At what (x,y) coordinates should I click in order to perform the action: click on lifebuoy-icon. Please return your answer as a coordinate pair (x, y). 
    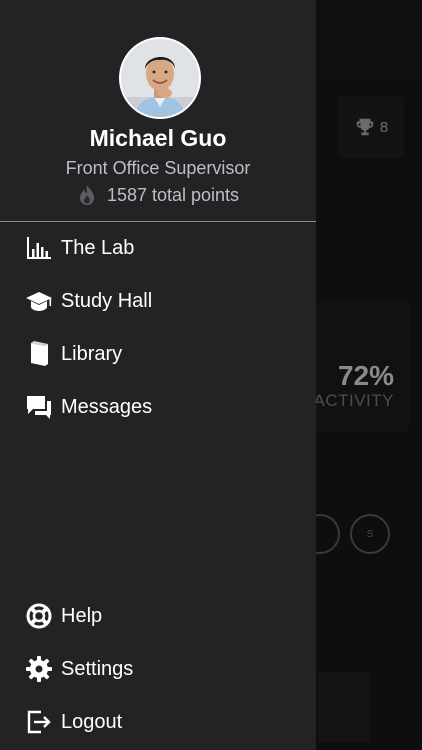
    Looking at the image, I should click on (39, 616).